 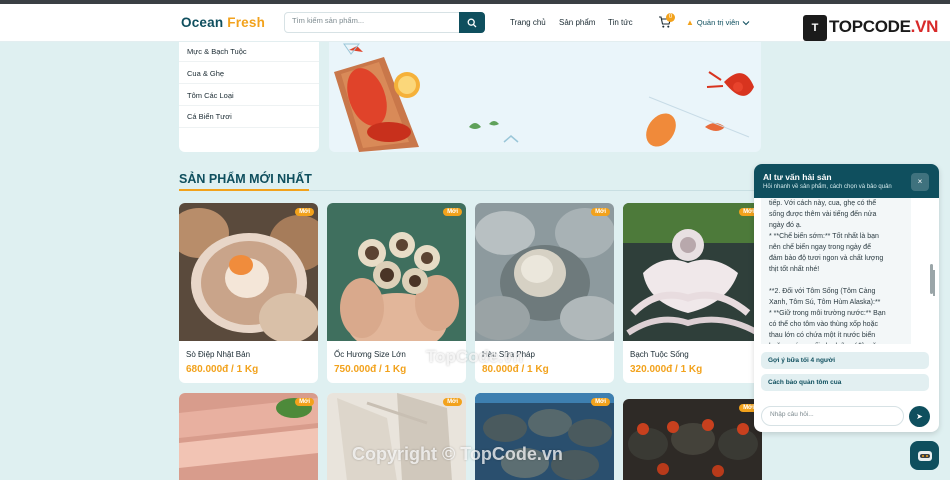 What do you see at coordinates (210, 95) in the screenshot?
I see `category-item-shrimp: Tôm Các Loại` at bounding box center [210, 95].